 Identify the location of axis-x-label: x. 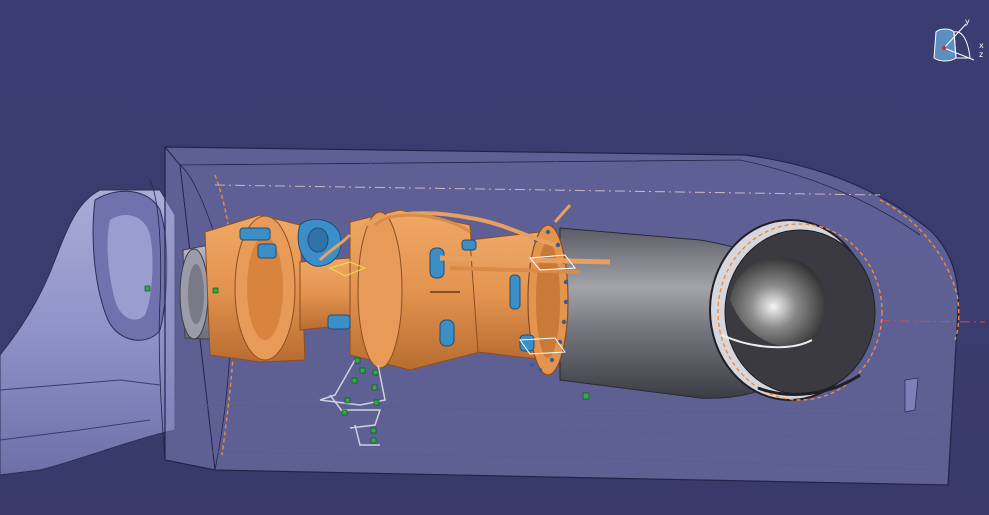
(981, 45).